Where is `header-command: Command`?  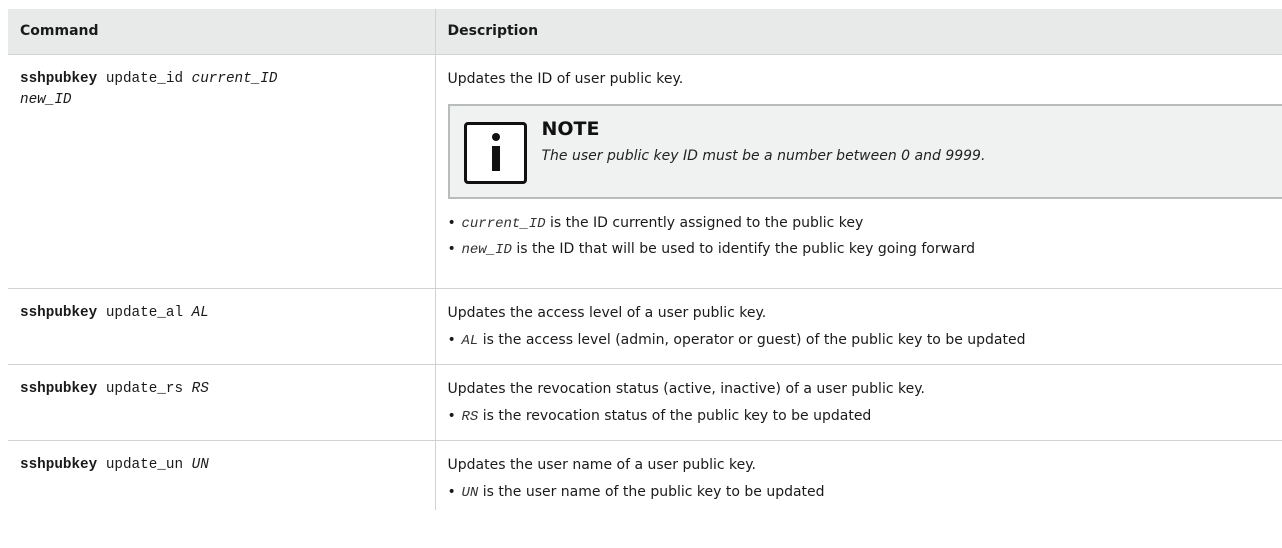 header-command: Command is located at coordinates (222, 32).